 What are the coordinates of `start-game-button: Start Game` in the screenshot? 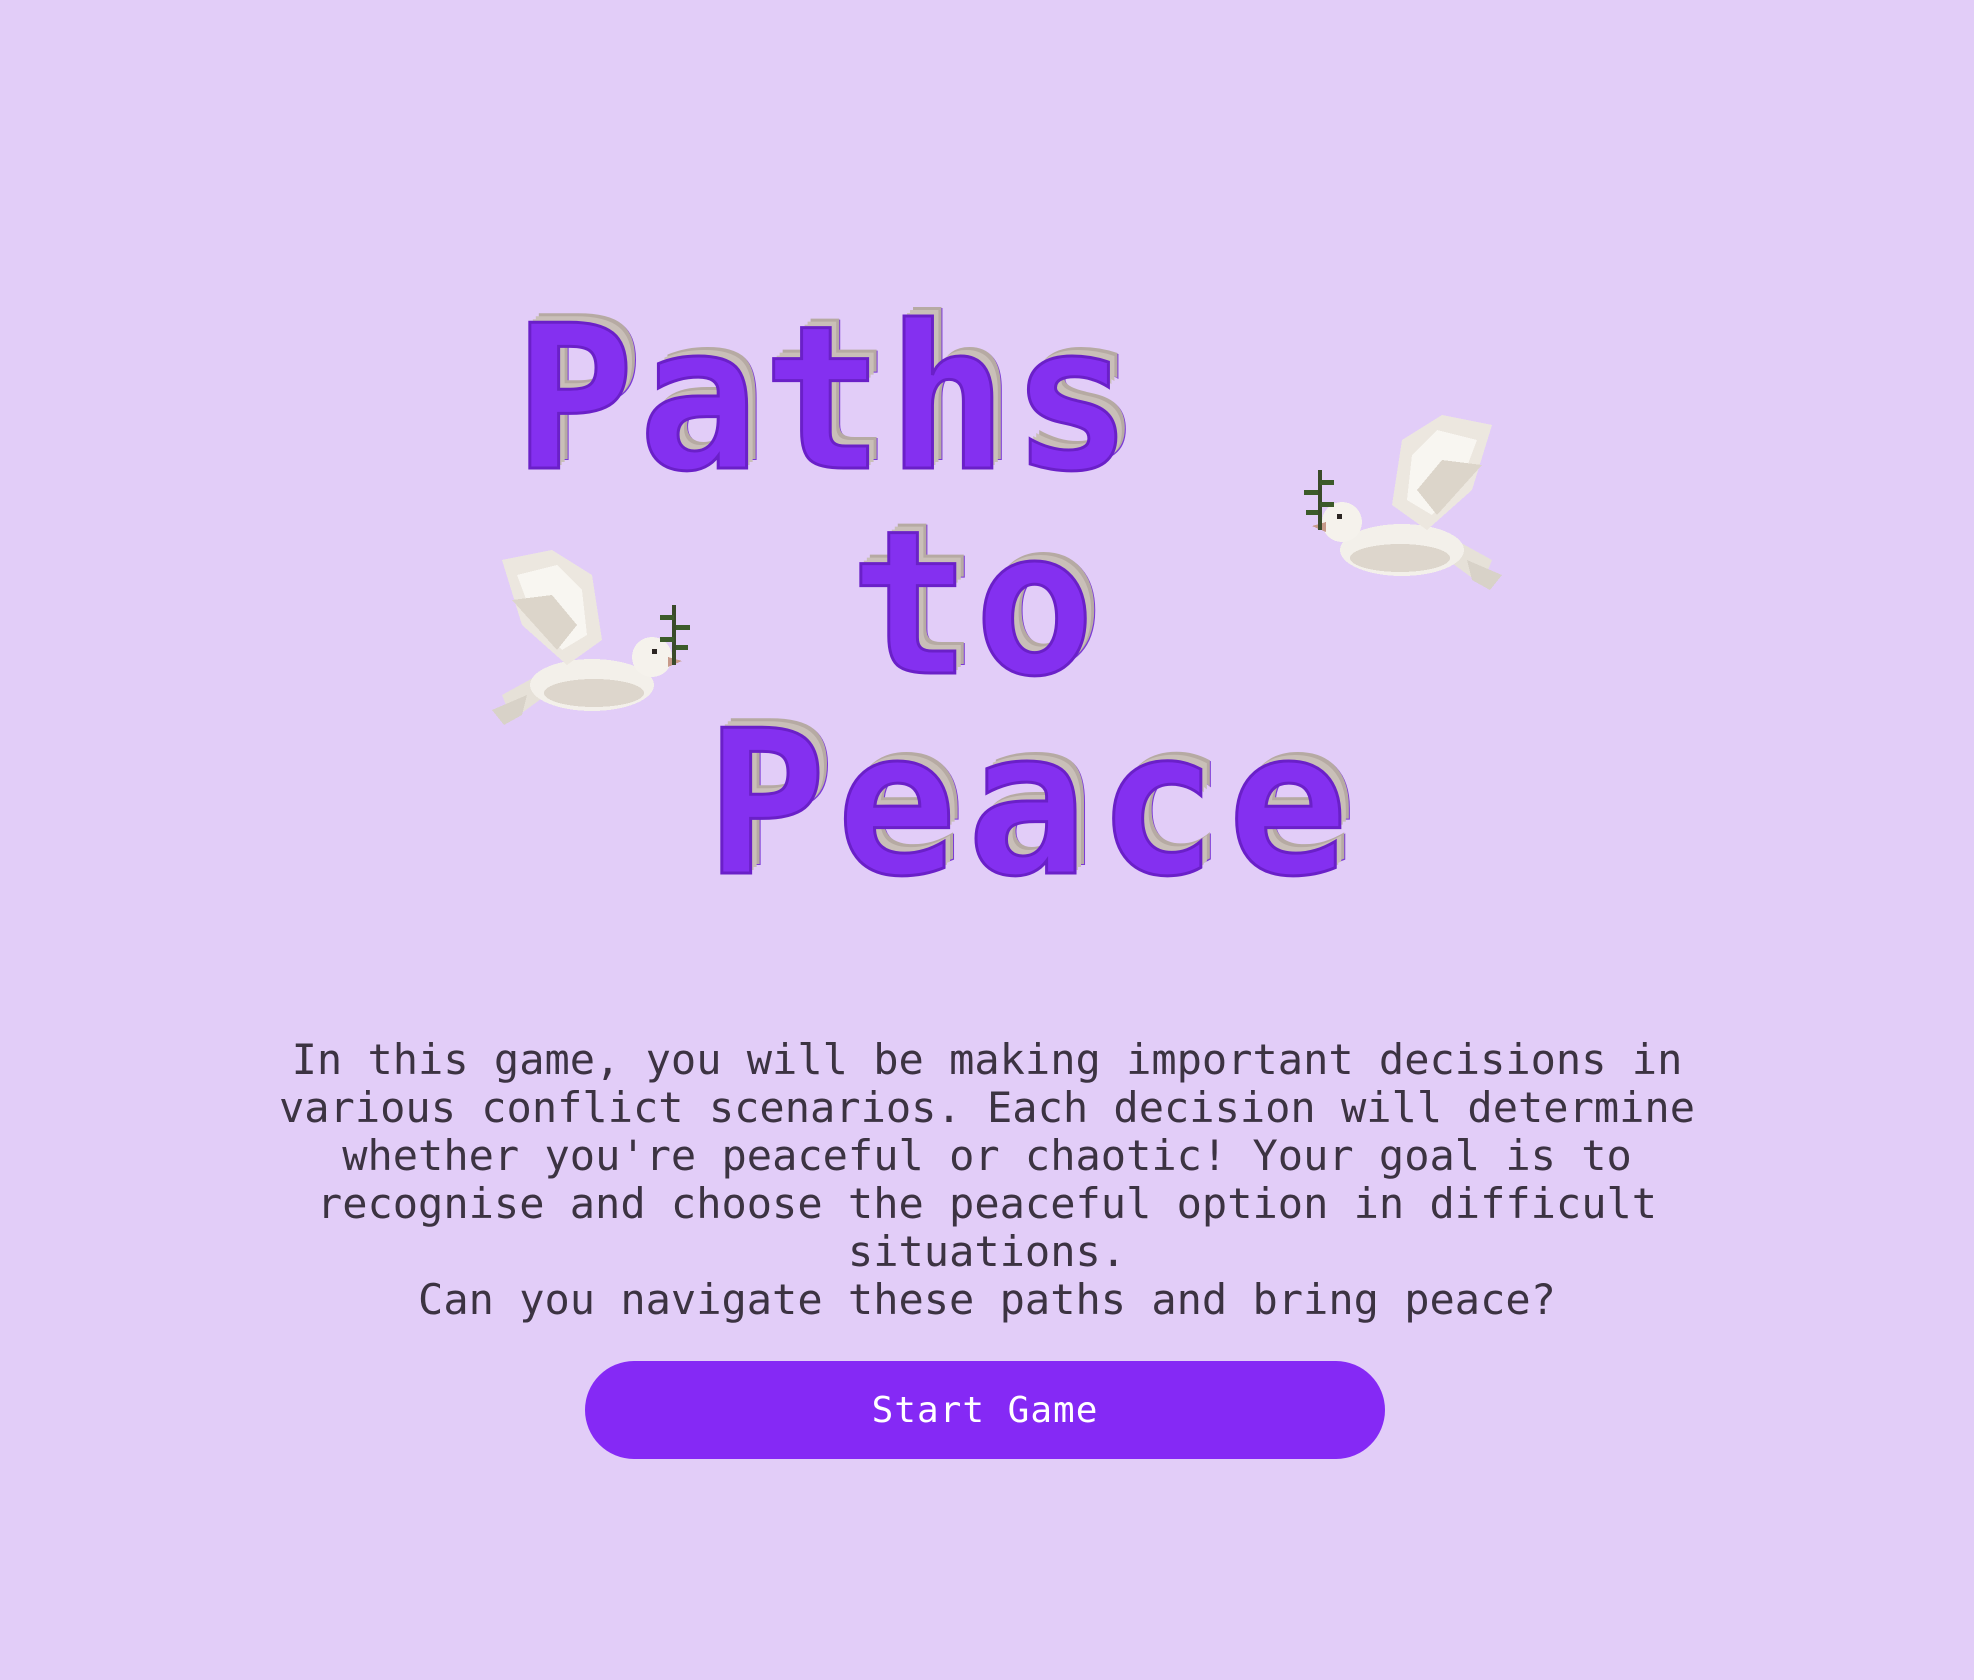 It's located at (985, 1410).